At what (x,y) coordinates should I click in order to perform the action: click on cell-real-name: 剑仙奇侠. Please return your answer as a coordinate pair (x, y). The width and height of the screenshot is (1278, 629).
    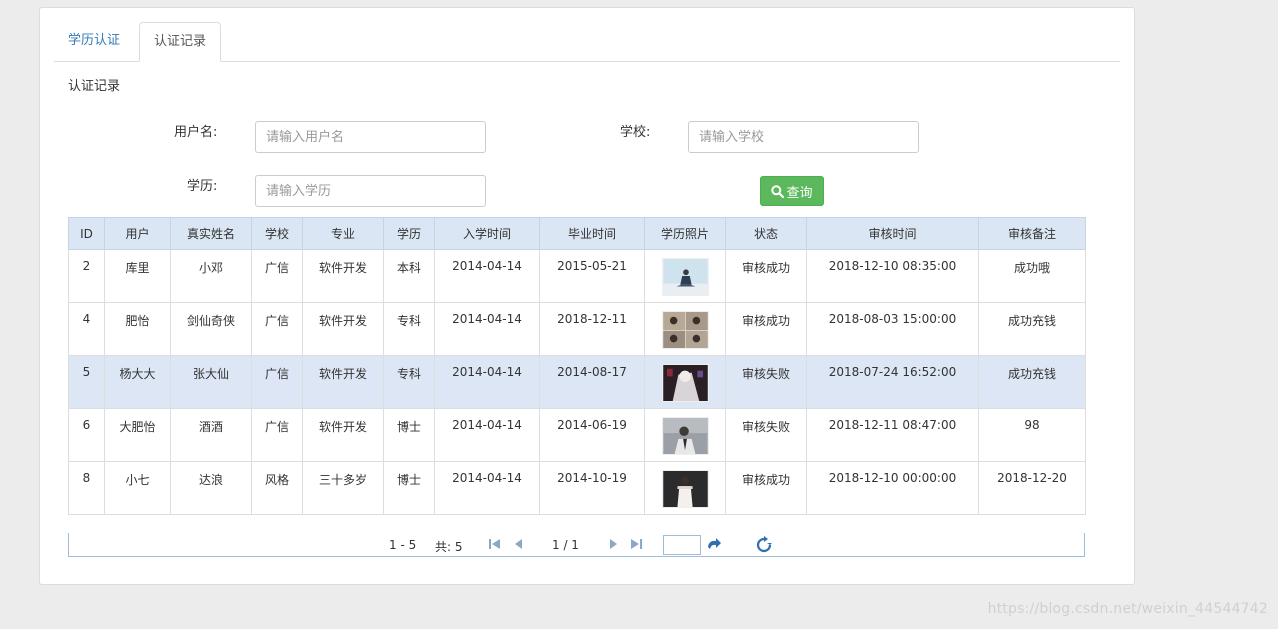
    Looking at the image, I should click on (211, 329).